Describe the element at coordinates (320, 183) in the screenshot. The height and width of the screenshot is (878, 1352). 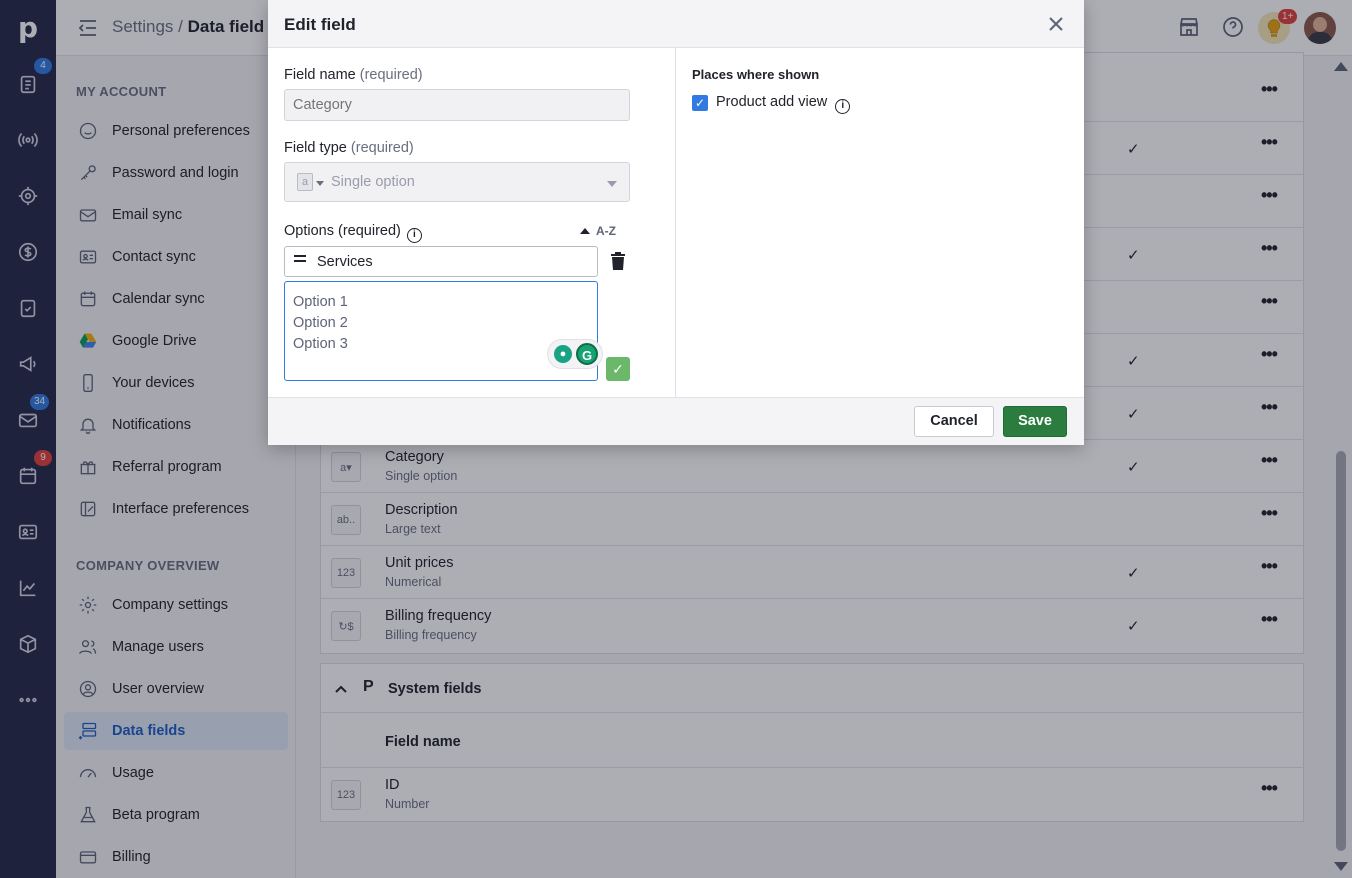
I see `chevron-down-icon` at that location.